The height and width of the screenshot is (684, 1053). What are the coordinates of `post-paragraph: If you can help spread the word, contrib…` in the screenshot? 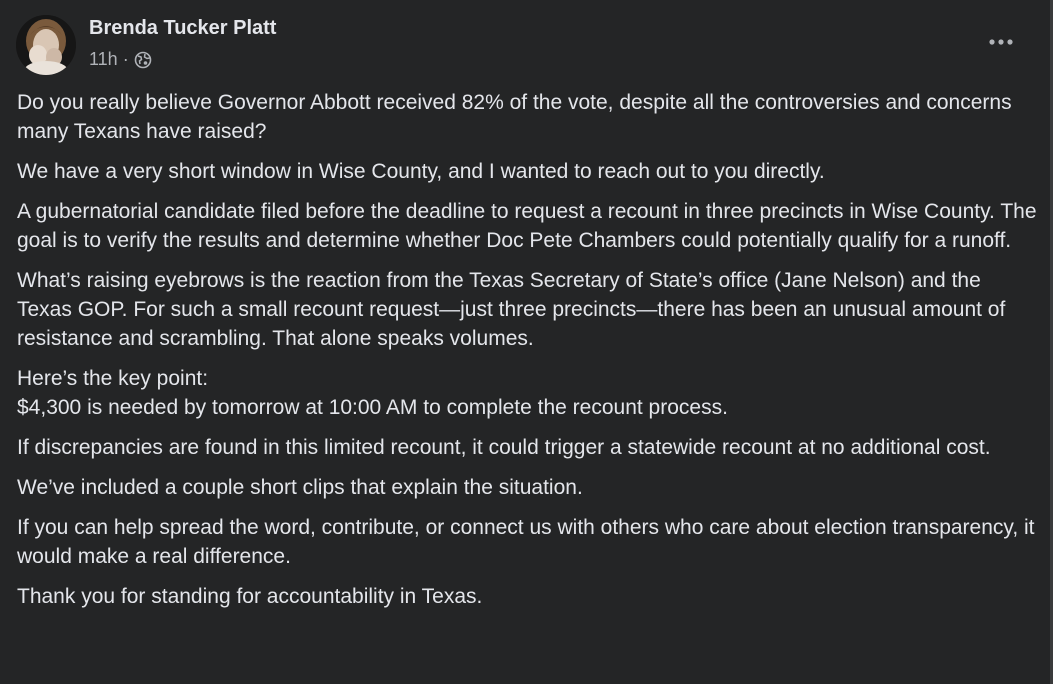 It's located at (526, 542).